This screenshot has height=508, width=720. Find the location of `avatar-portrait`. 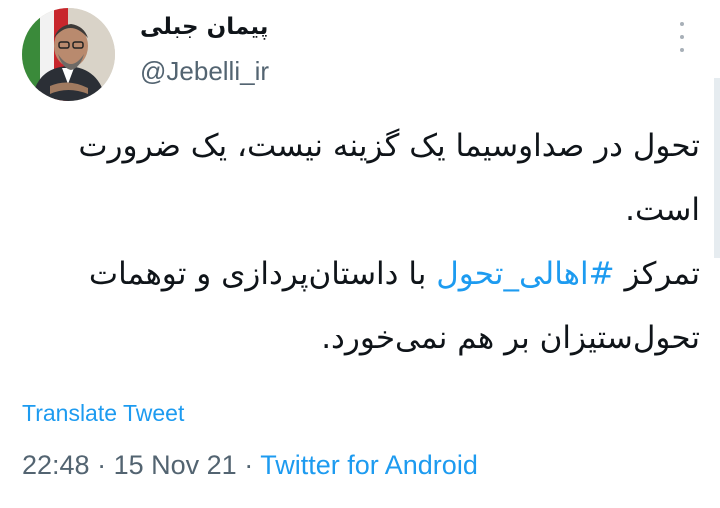

avatar-portrait is located at coordinates (68, 54).